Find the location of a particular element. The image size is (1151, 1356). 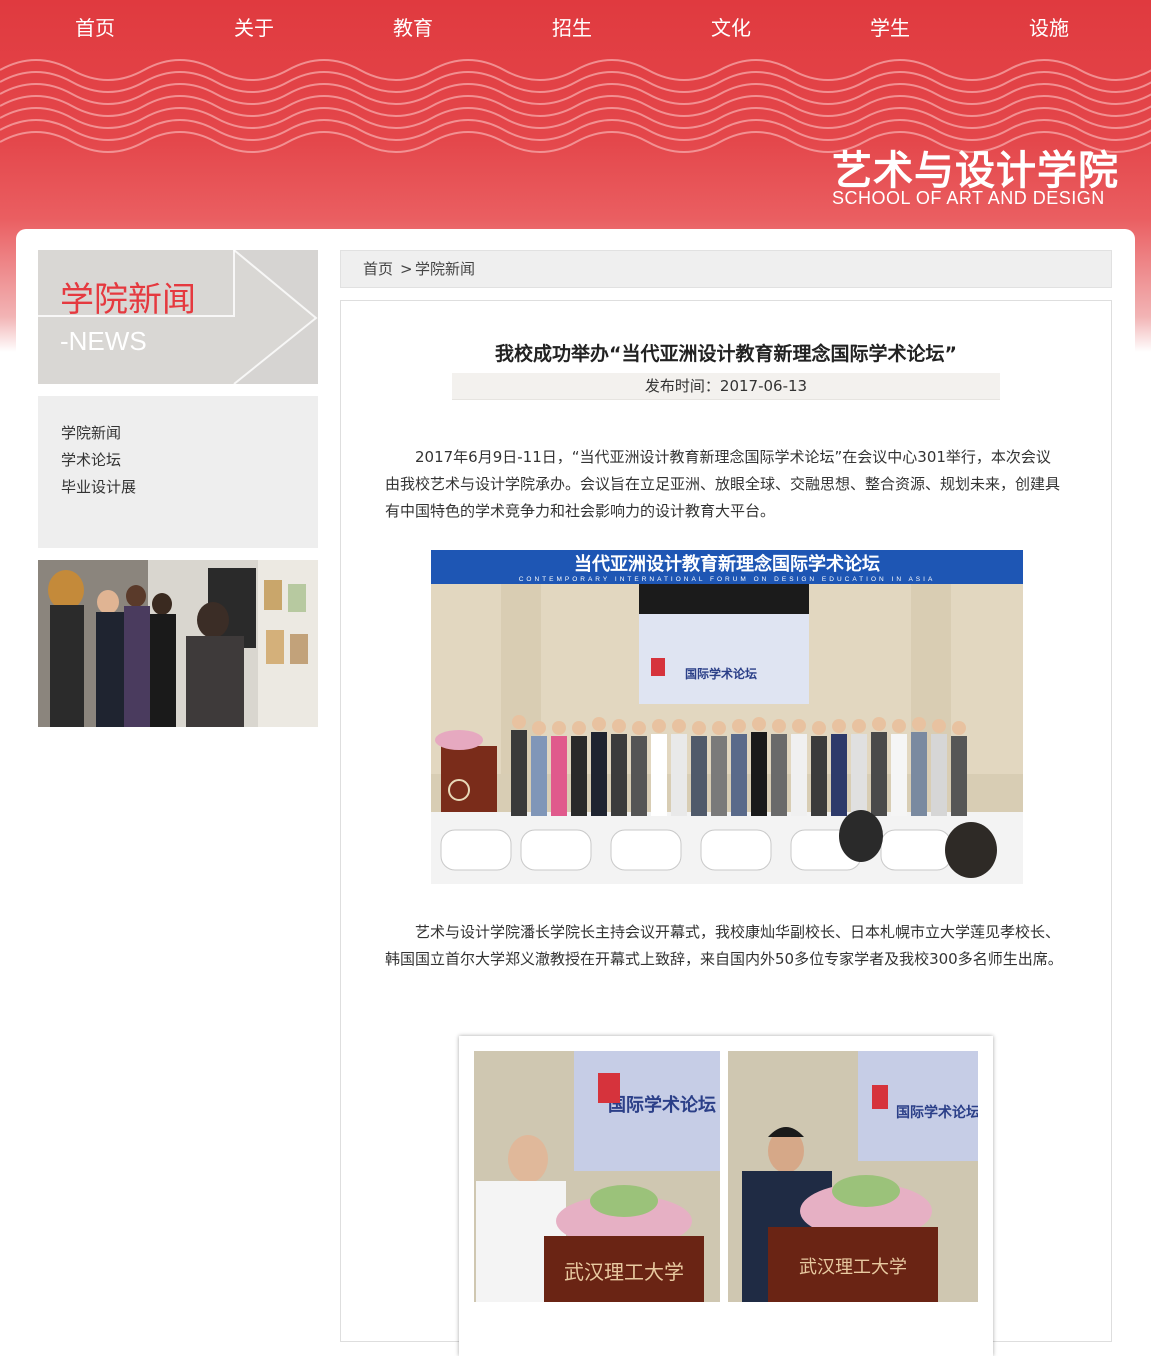

speaker-photo-left: 国际学术论坛 武汉理工大学 is located at coordinates (597, 1176).